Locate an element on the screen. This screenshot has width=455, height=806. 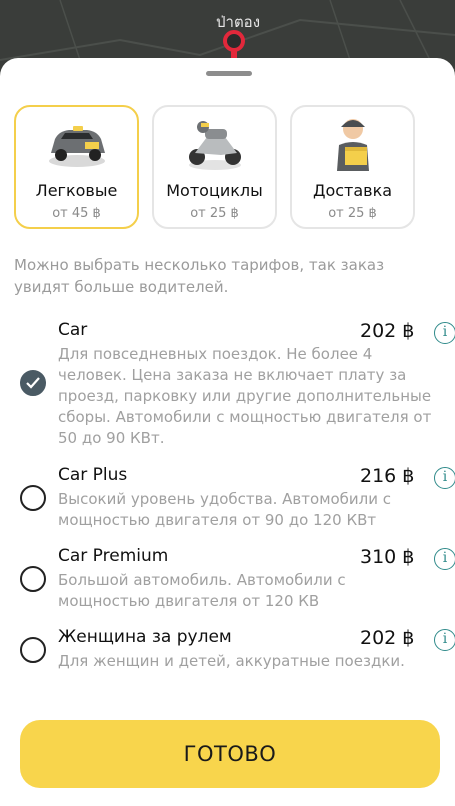
tariff-price: 310 ฿ is located at coordinates (387, 557).